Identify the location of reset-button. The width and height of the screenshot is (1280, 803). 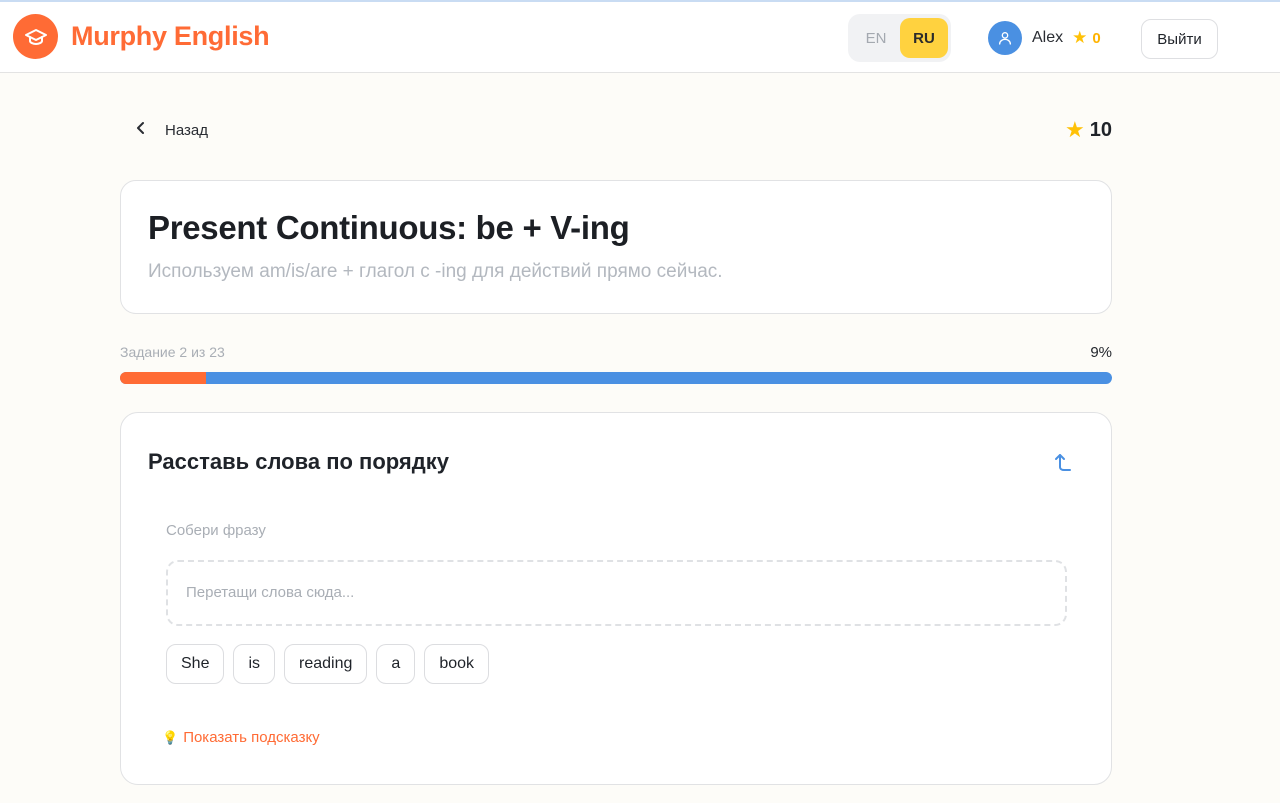
(1063, 465).